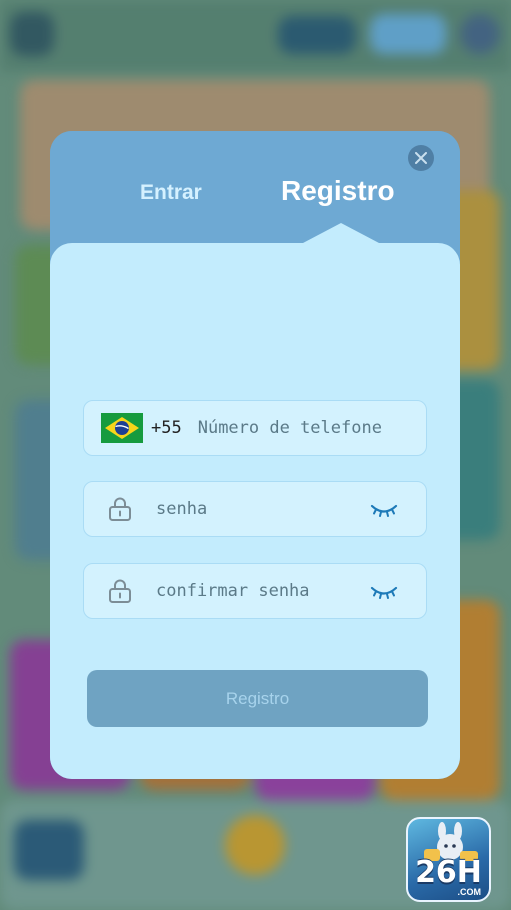  I want to click on password-field, so click(255, 509).